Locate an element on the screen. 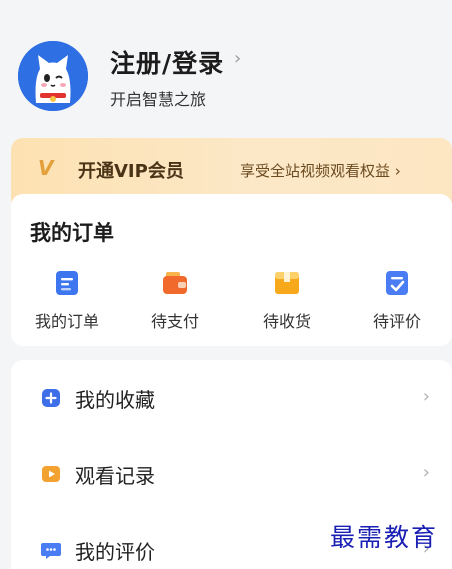  vip-badge-icon: V is located at coordinates (46, 168).